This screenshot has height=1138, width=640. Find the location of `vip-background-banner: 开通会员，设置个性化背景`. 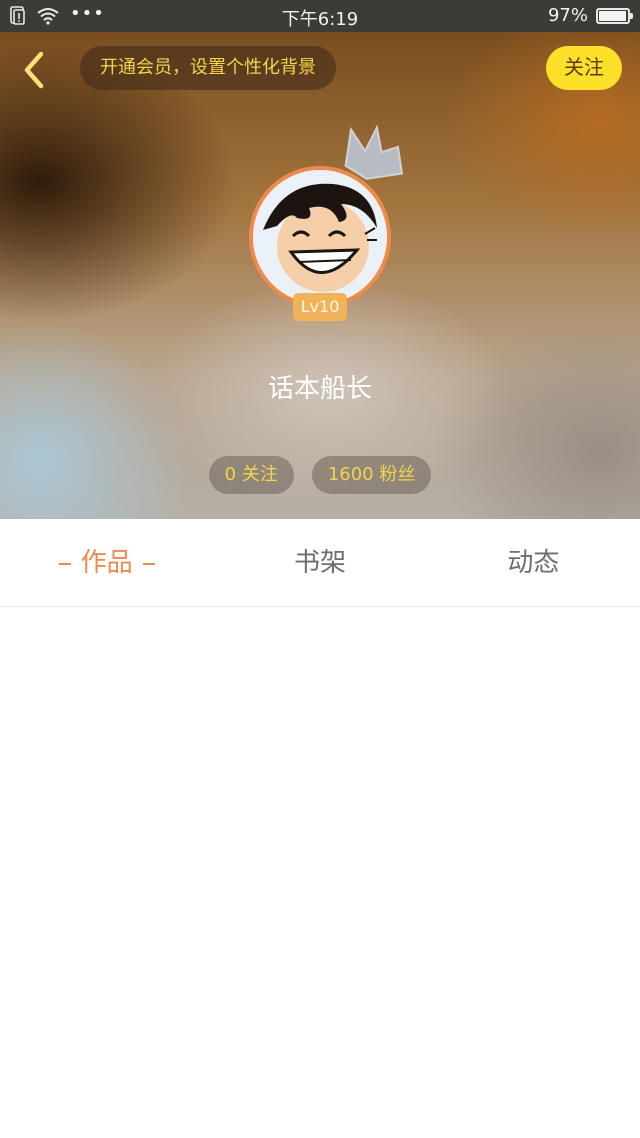

vip-background-banner: 开通会员，设置个性化背景 is located at coordinates (208, 68).